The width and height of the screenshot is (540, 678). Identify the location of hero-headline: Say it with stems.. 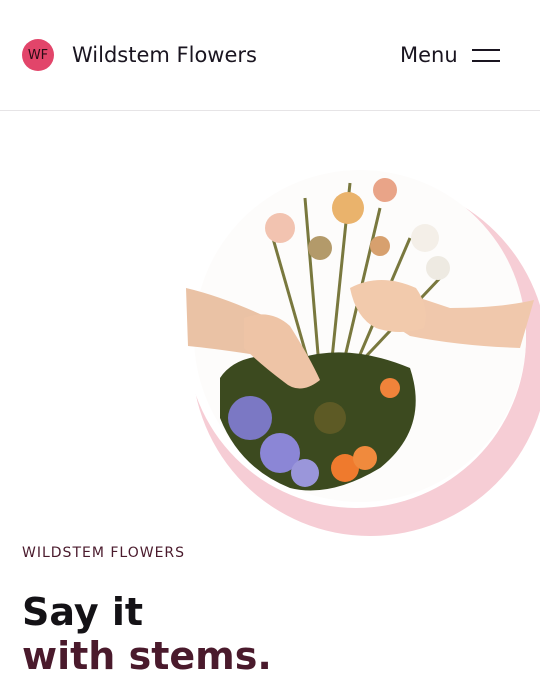
(147, 634).